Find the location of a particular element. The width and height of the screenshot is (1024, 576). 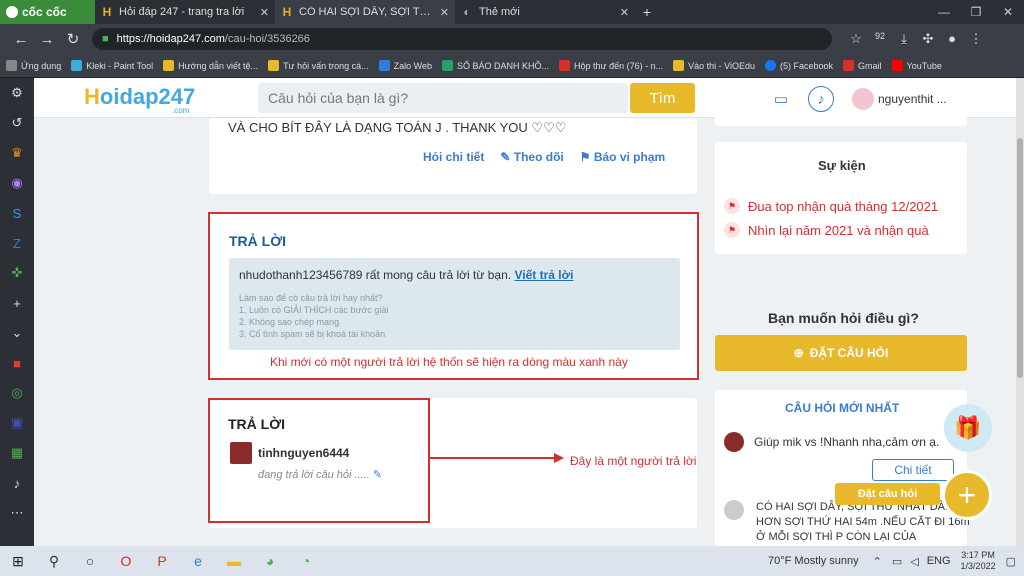

coccoc-logo-icon is located at coordinates (12, 12).